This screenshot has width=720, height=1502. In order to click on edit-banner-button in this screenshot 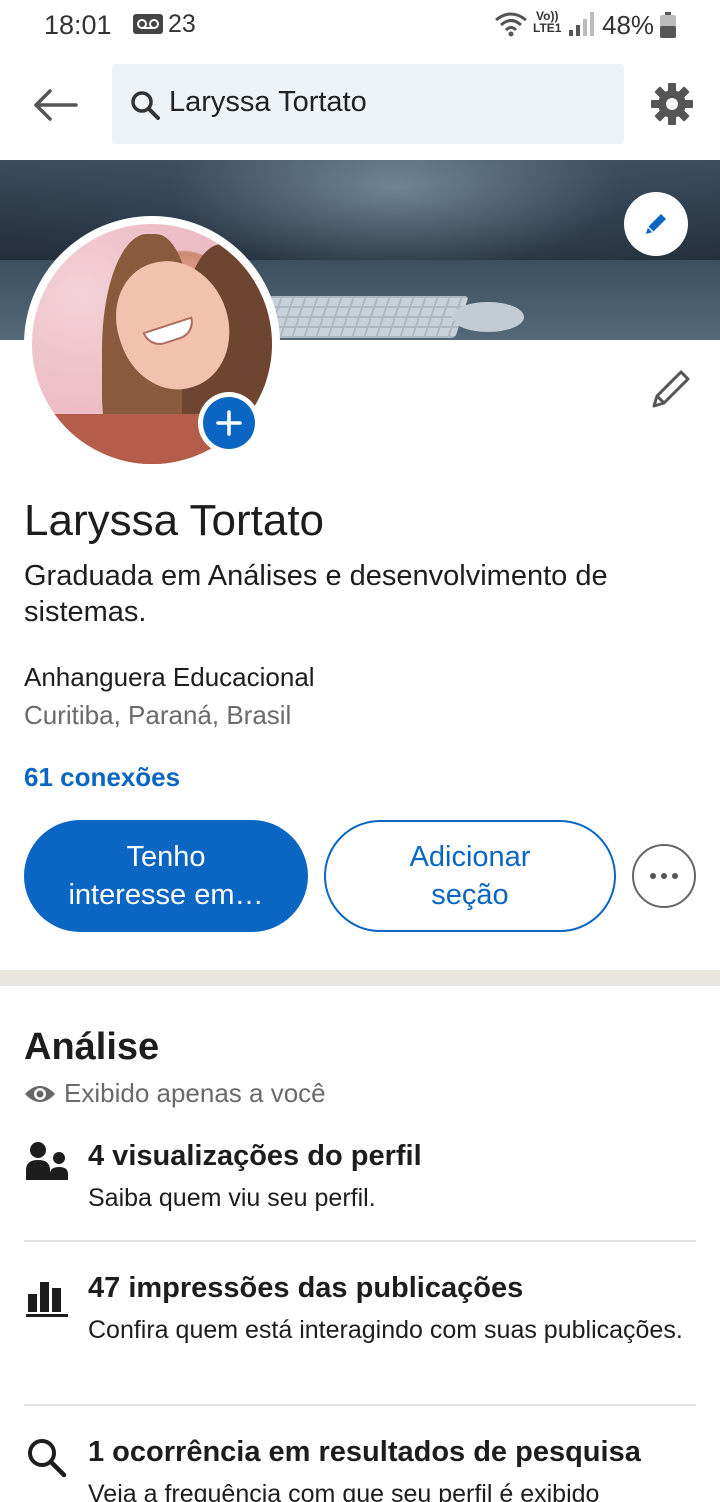, I will do `click(656, 224)`.